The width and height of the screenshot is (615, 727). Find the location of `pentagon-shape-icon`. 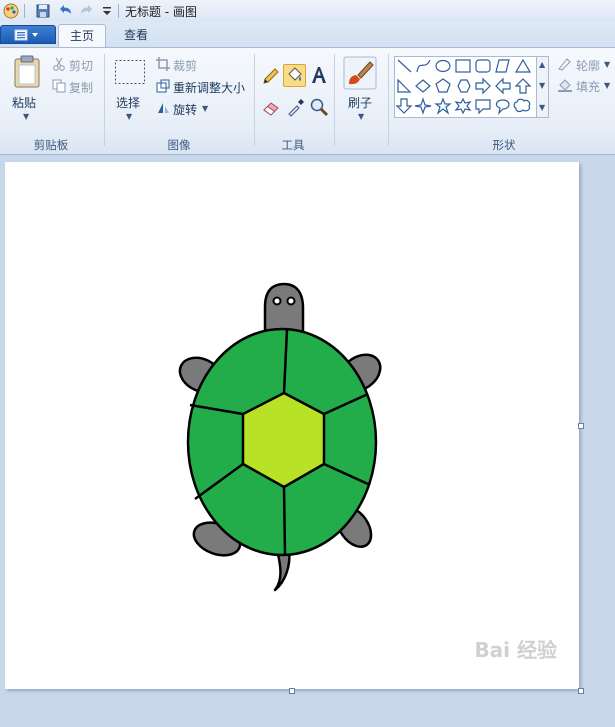

pentagon-shape-icon is located at coordinates (443, 85).